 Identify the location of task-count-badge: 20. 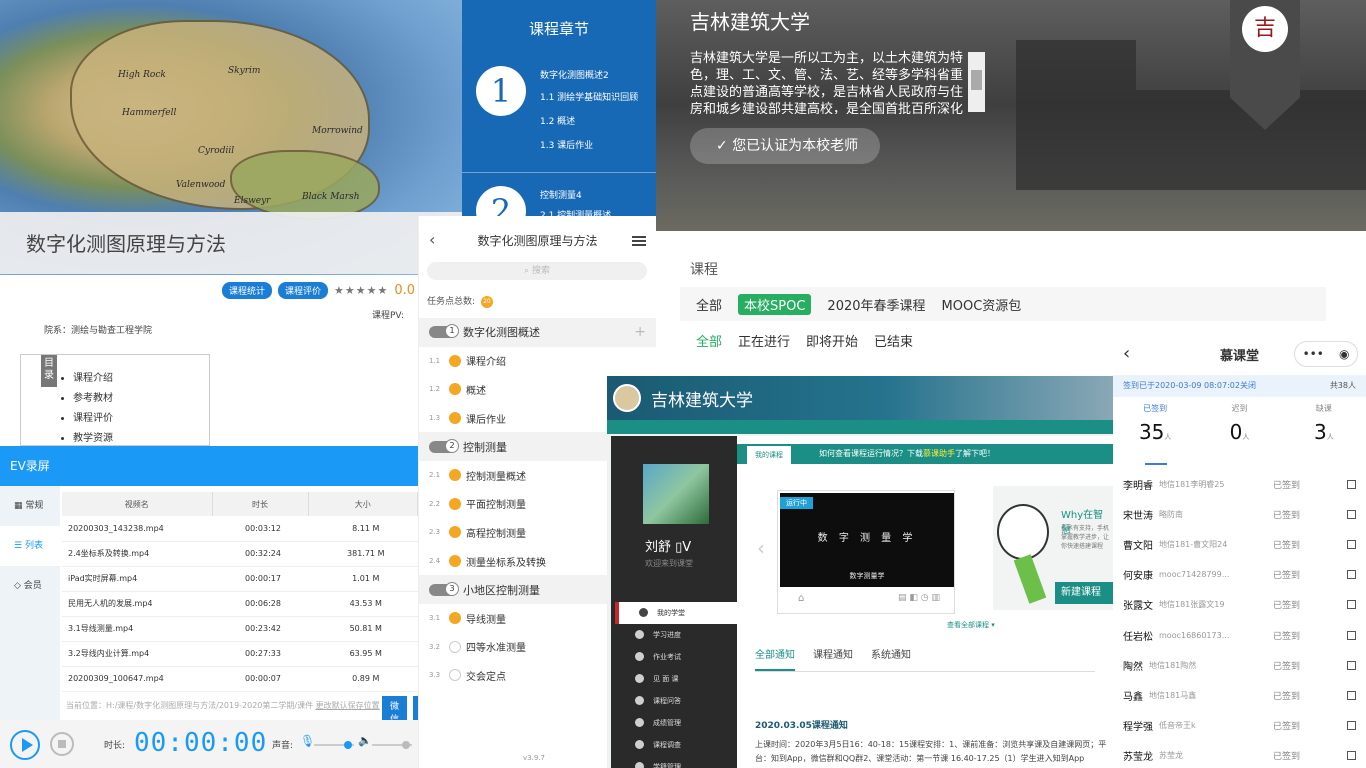
(486, 301).